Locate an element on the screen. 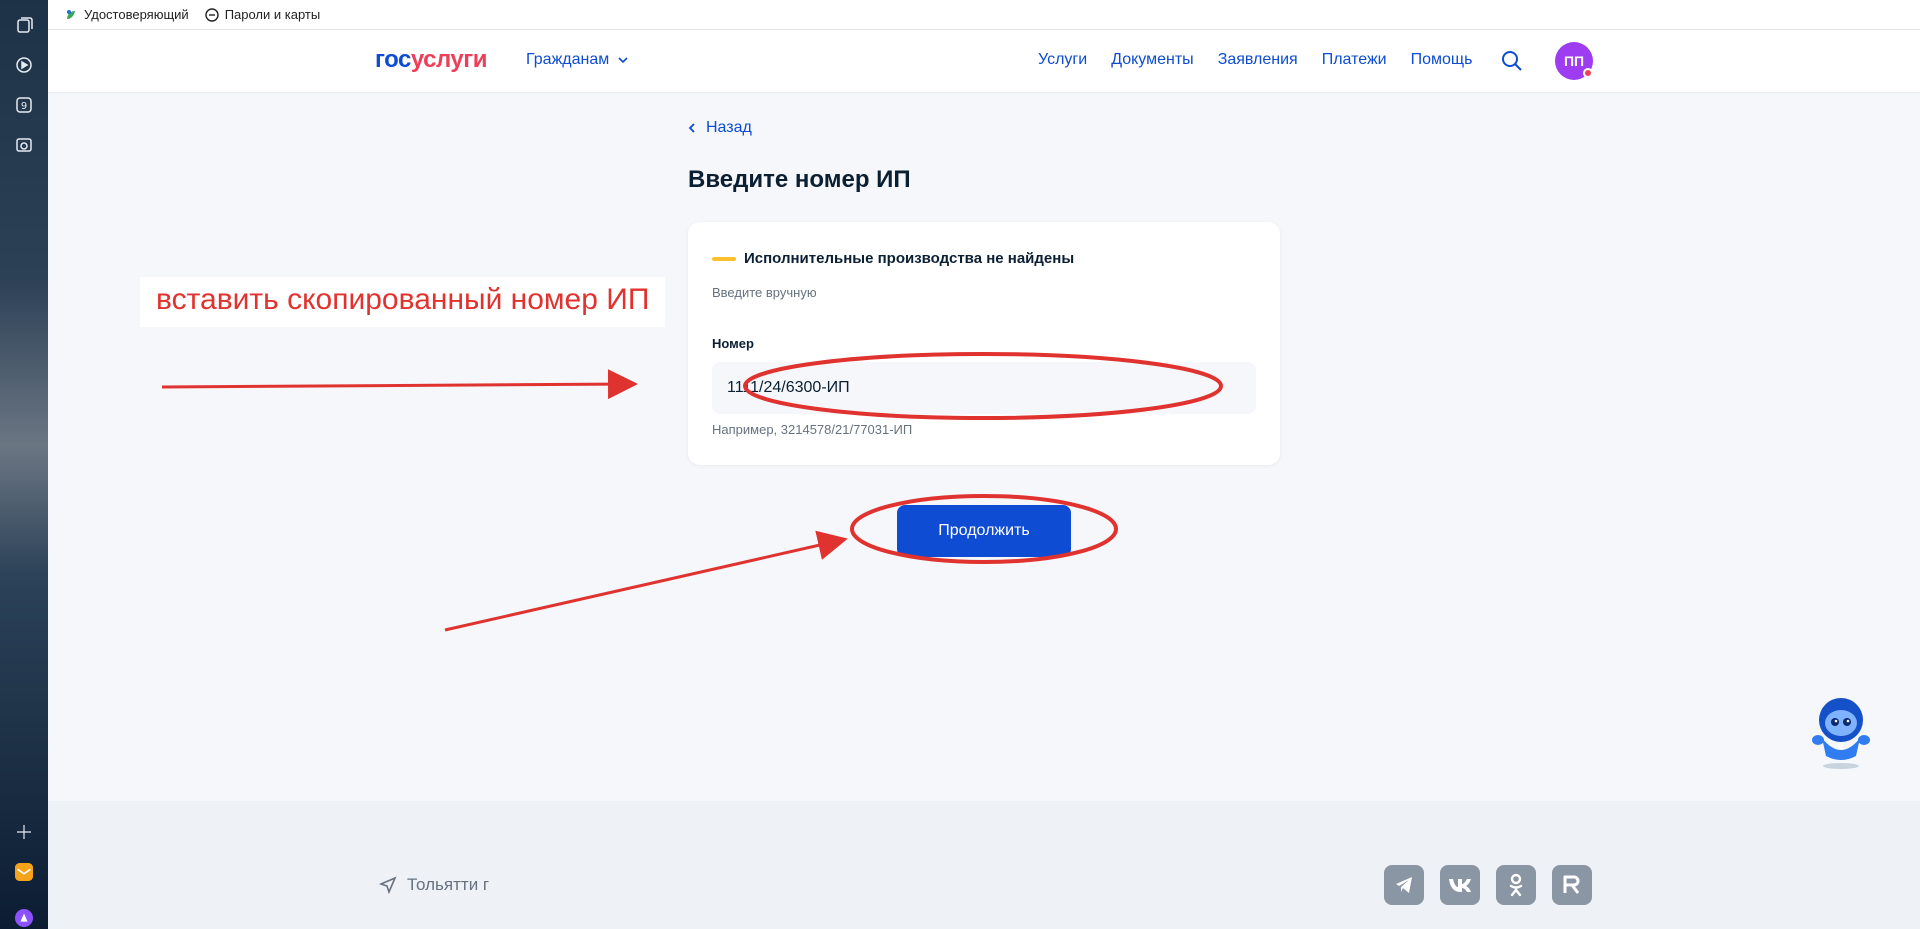  annotation-arrow-input is located at coordinates (399, 384).